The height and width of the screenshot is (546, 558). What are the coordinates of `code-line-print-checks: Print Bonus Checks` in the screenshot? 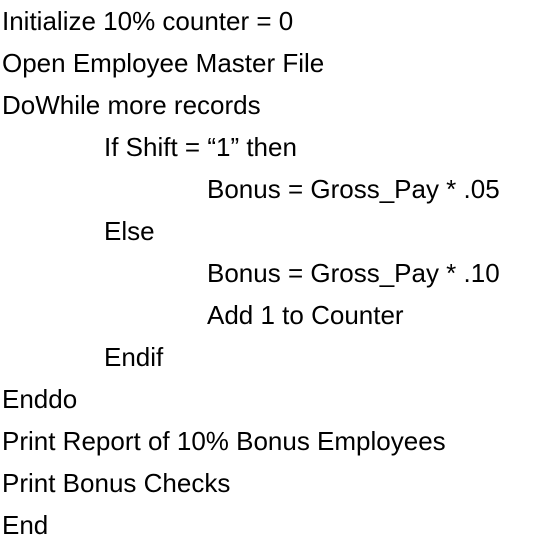 It's located at (116, 483).